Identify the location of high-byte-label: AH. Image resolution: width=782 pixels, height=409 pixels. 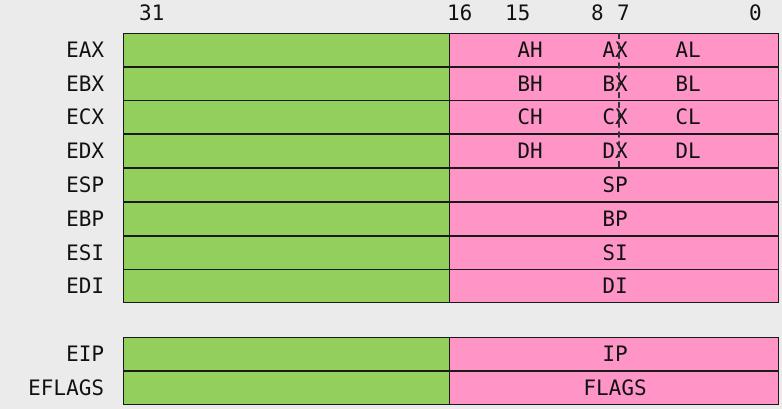
(530, 50).